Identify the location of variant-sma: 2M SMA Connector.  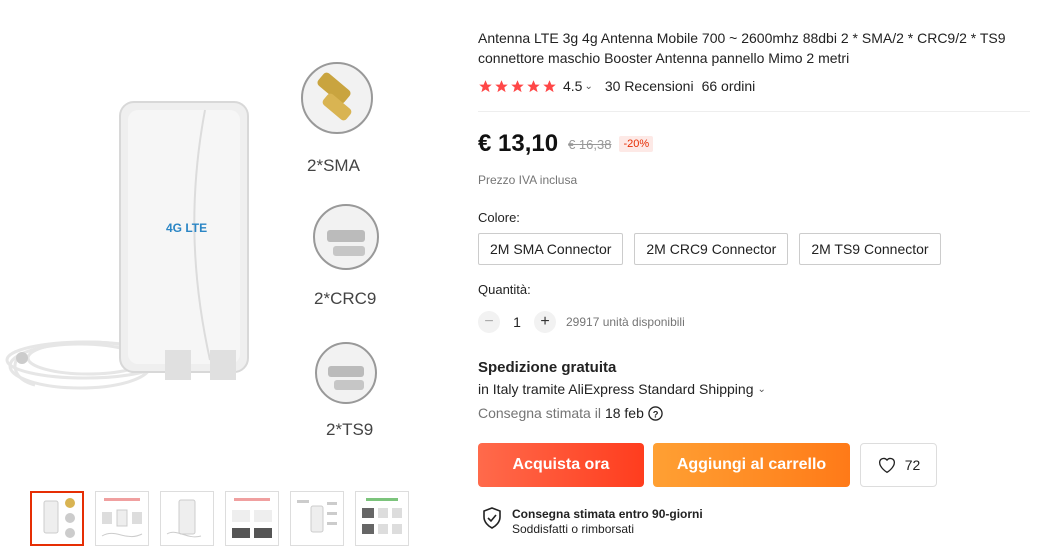
(551, 249).